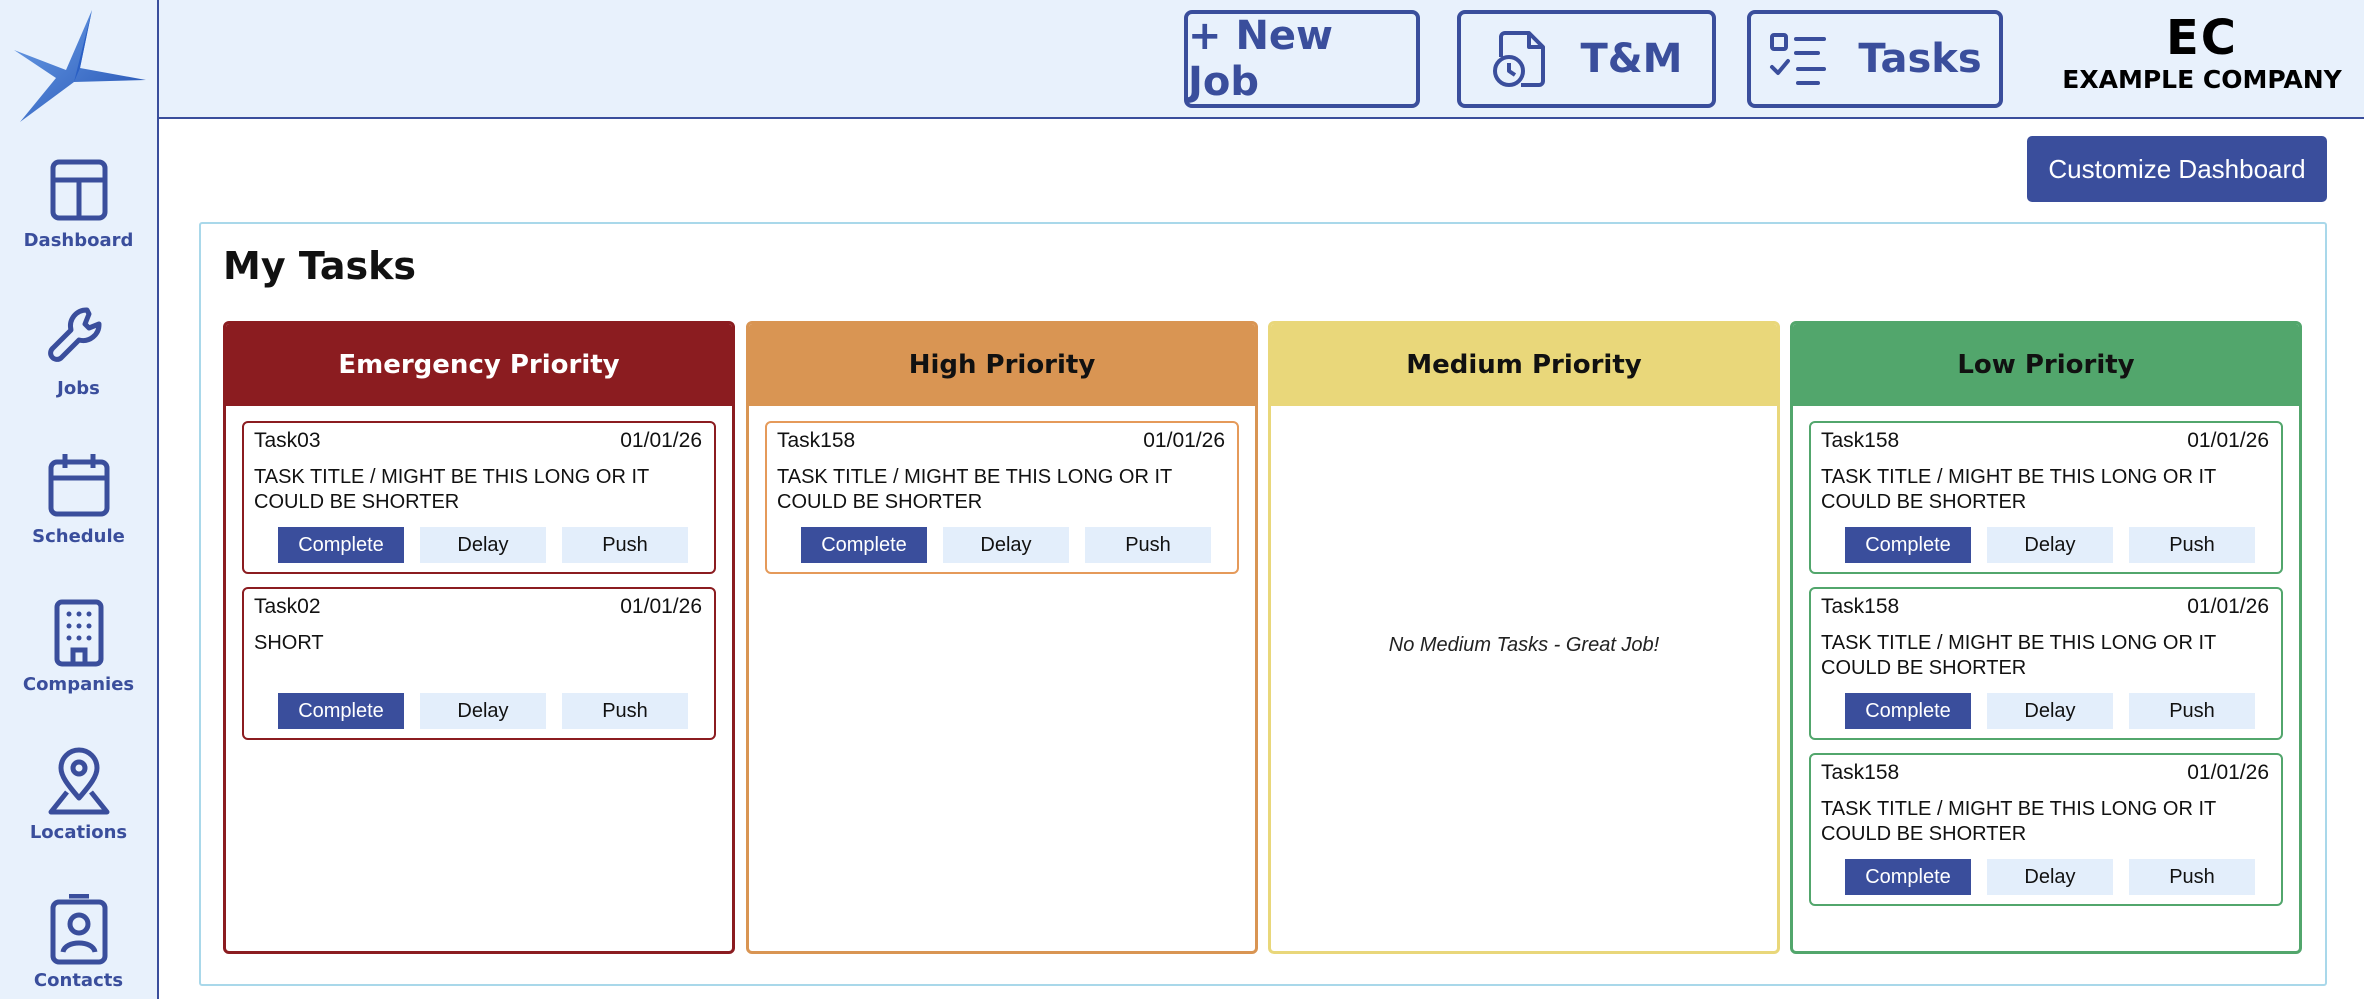 Image resolution: width=2364 pixels, height=999 pixels. I want to click on brand-short: EC, so click(2201, 38).